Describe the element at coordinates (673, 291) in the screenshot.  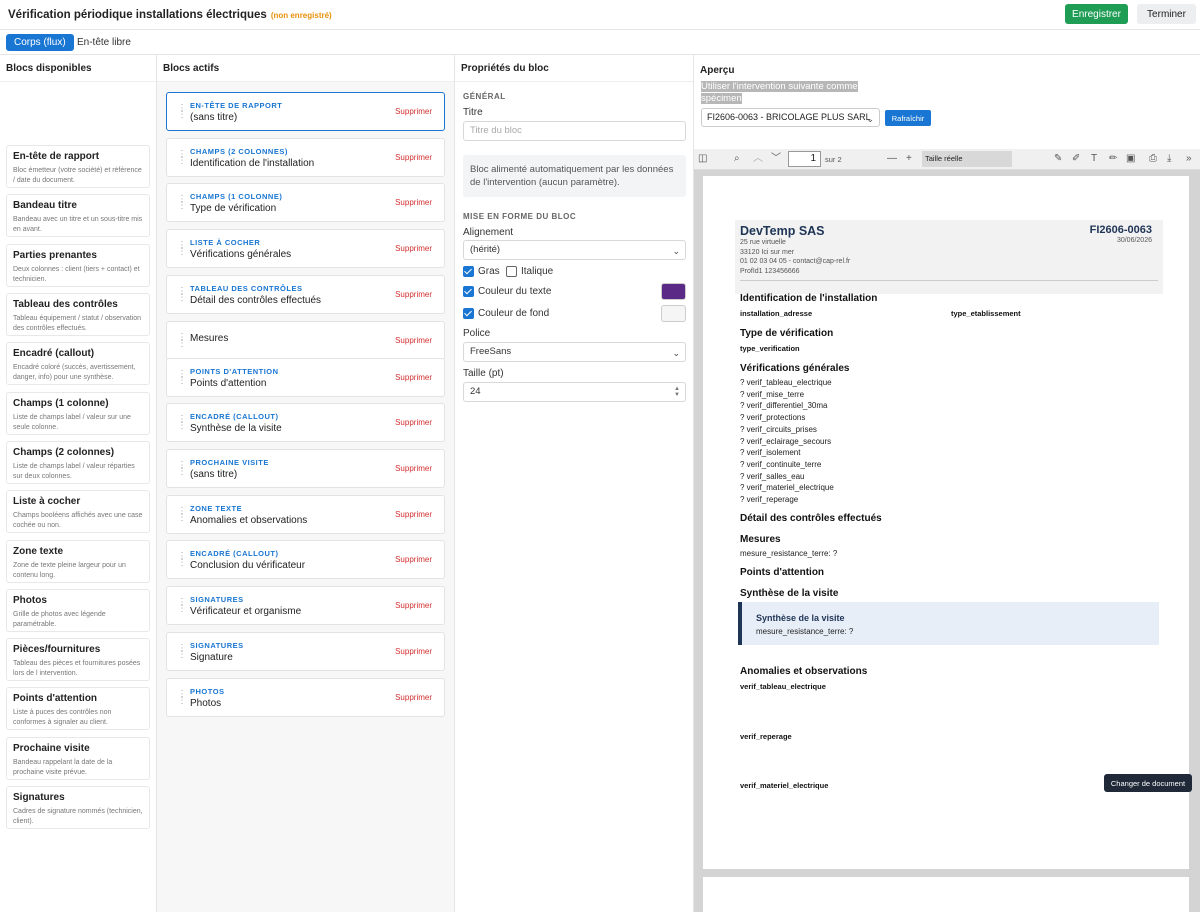
I see `text-color-swatch` at that location.